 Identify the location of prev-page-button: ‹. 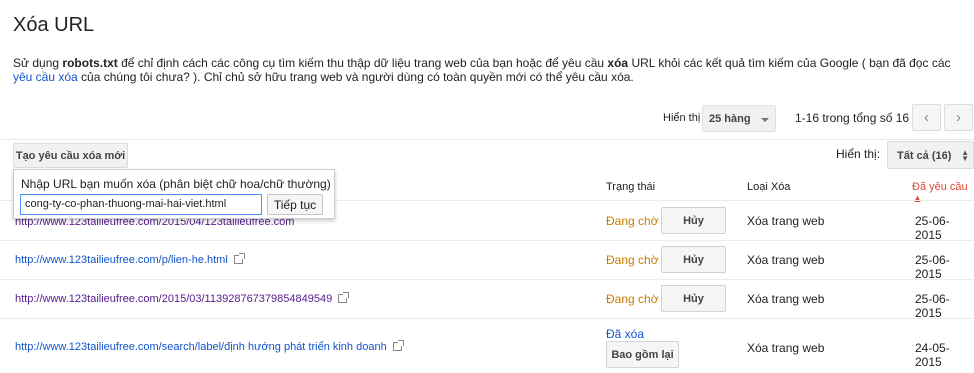
(926, 117).